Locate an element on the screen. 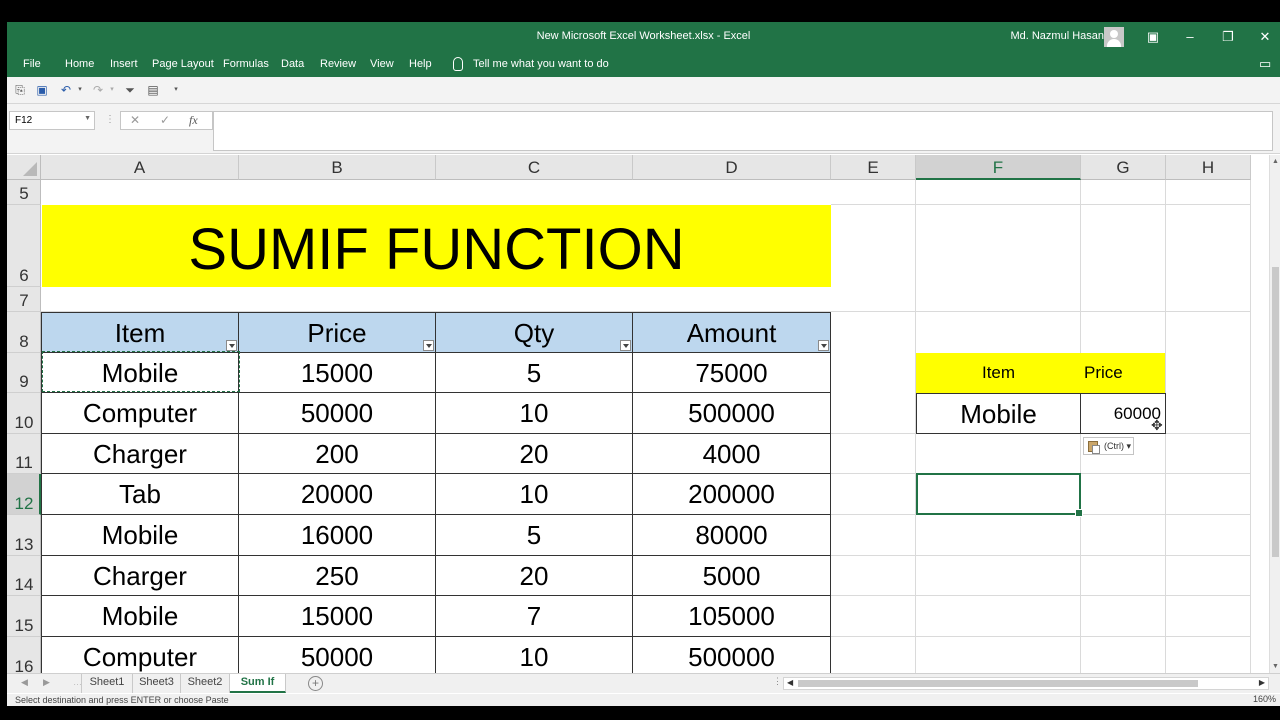 This screenshot has width=1280, height=720. column-header-b: B is located at coordinates (337, 167).